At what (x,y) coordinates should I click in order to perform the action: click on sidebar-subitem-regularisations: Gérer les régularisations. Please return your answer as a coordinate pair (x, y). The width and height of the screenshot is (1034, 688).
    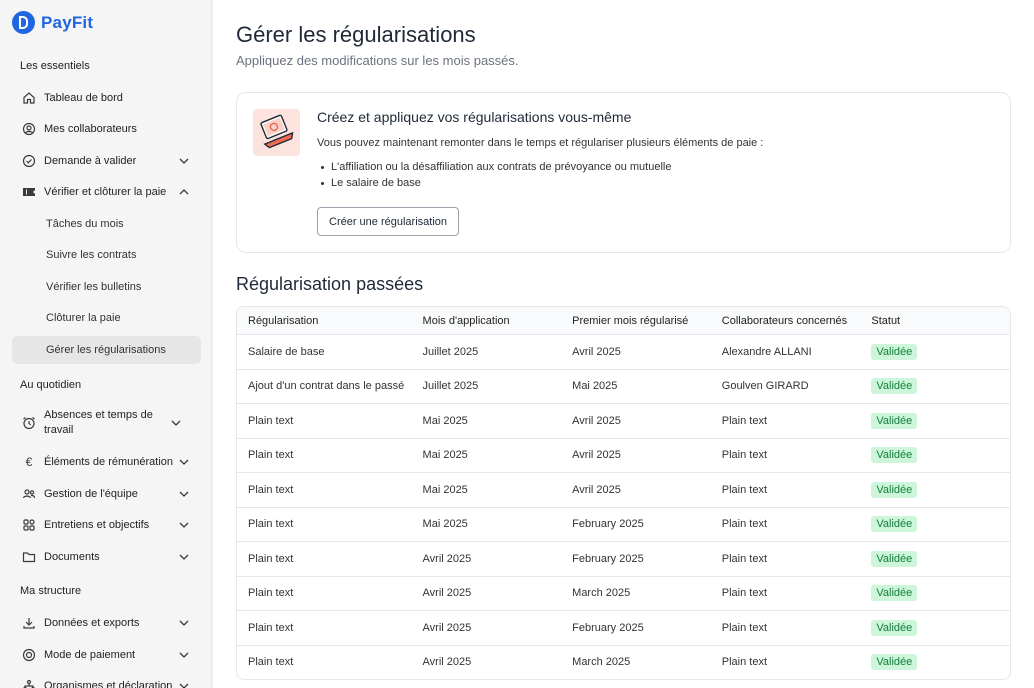
    Looking at the image, I should click on (106, 350).